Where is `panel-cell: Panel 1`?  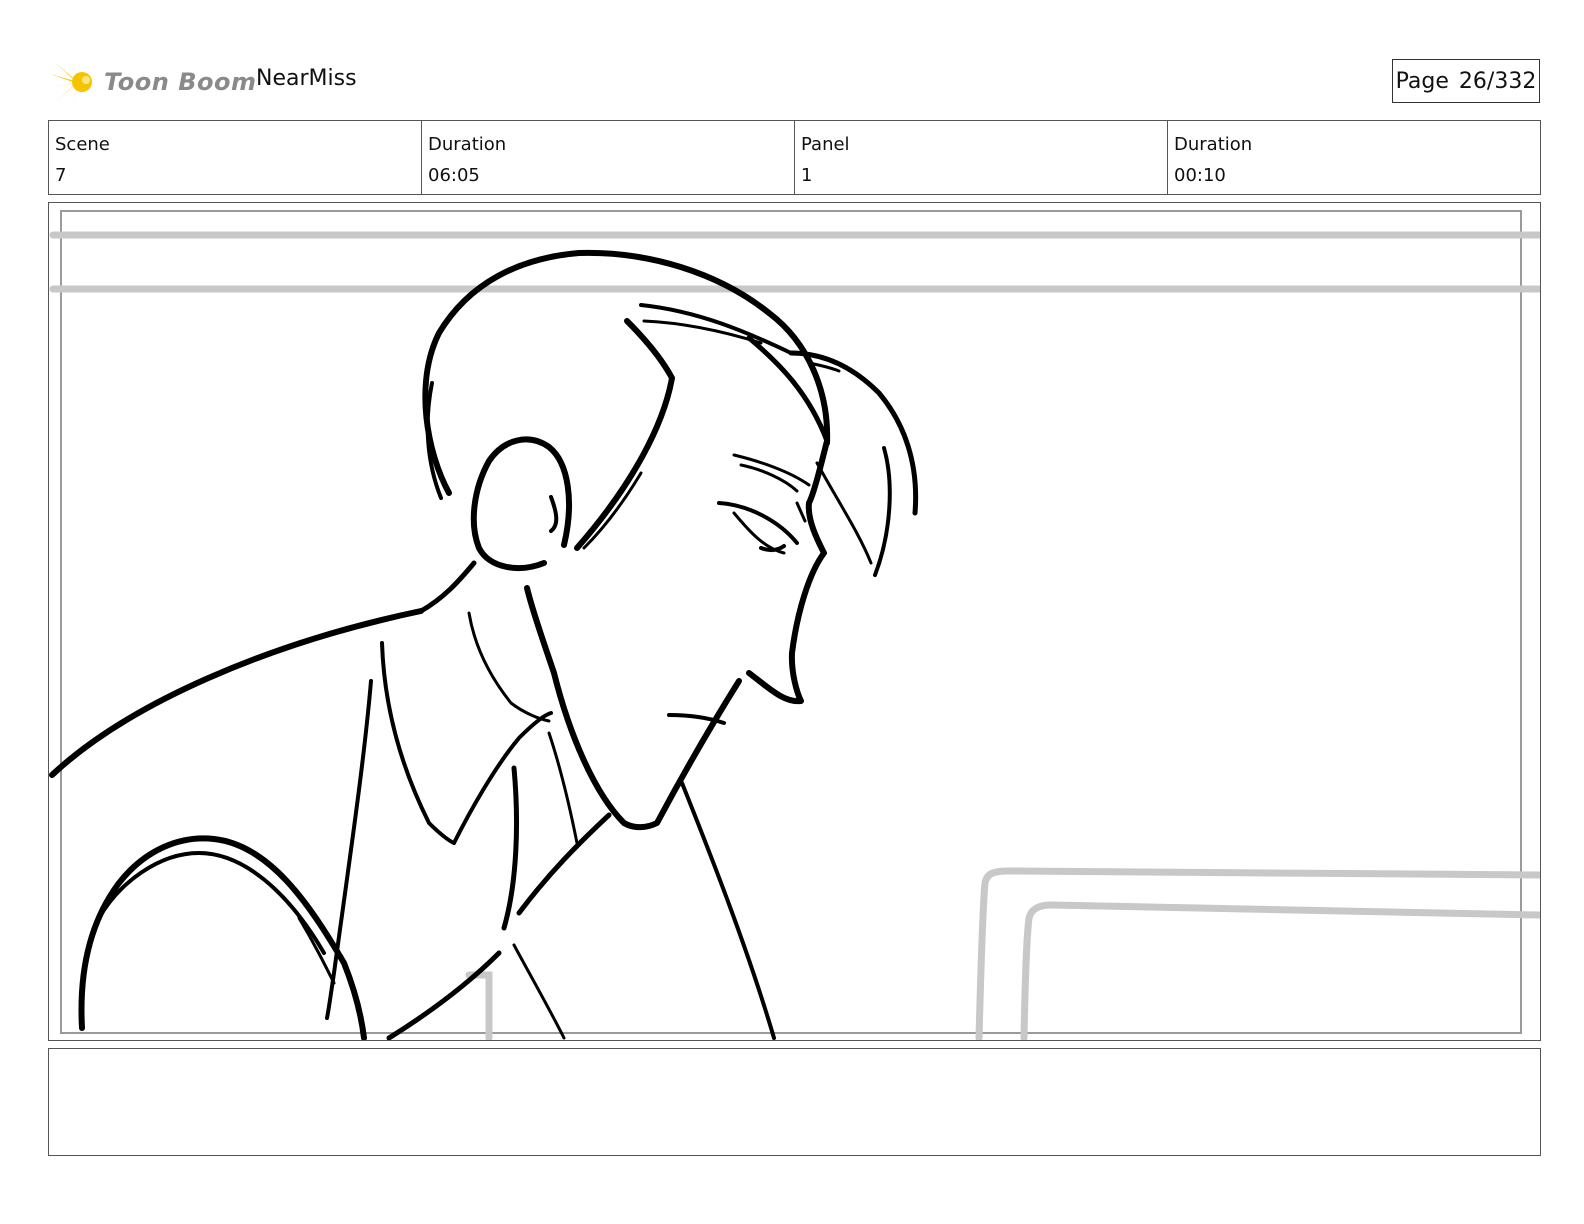 panel-cell: Panel 1 is located at coordinates (981, 157).